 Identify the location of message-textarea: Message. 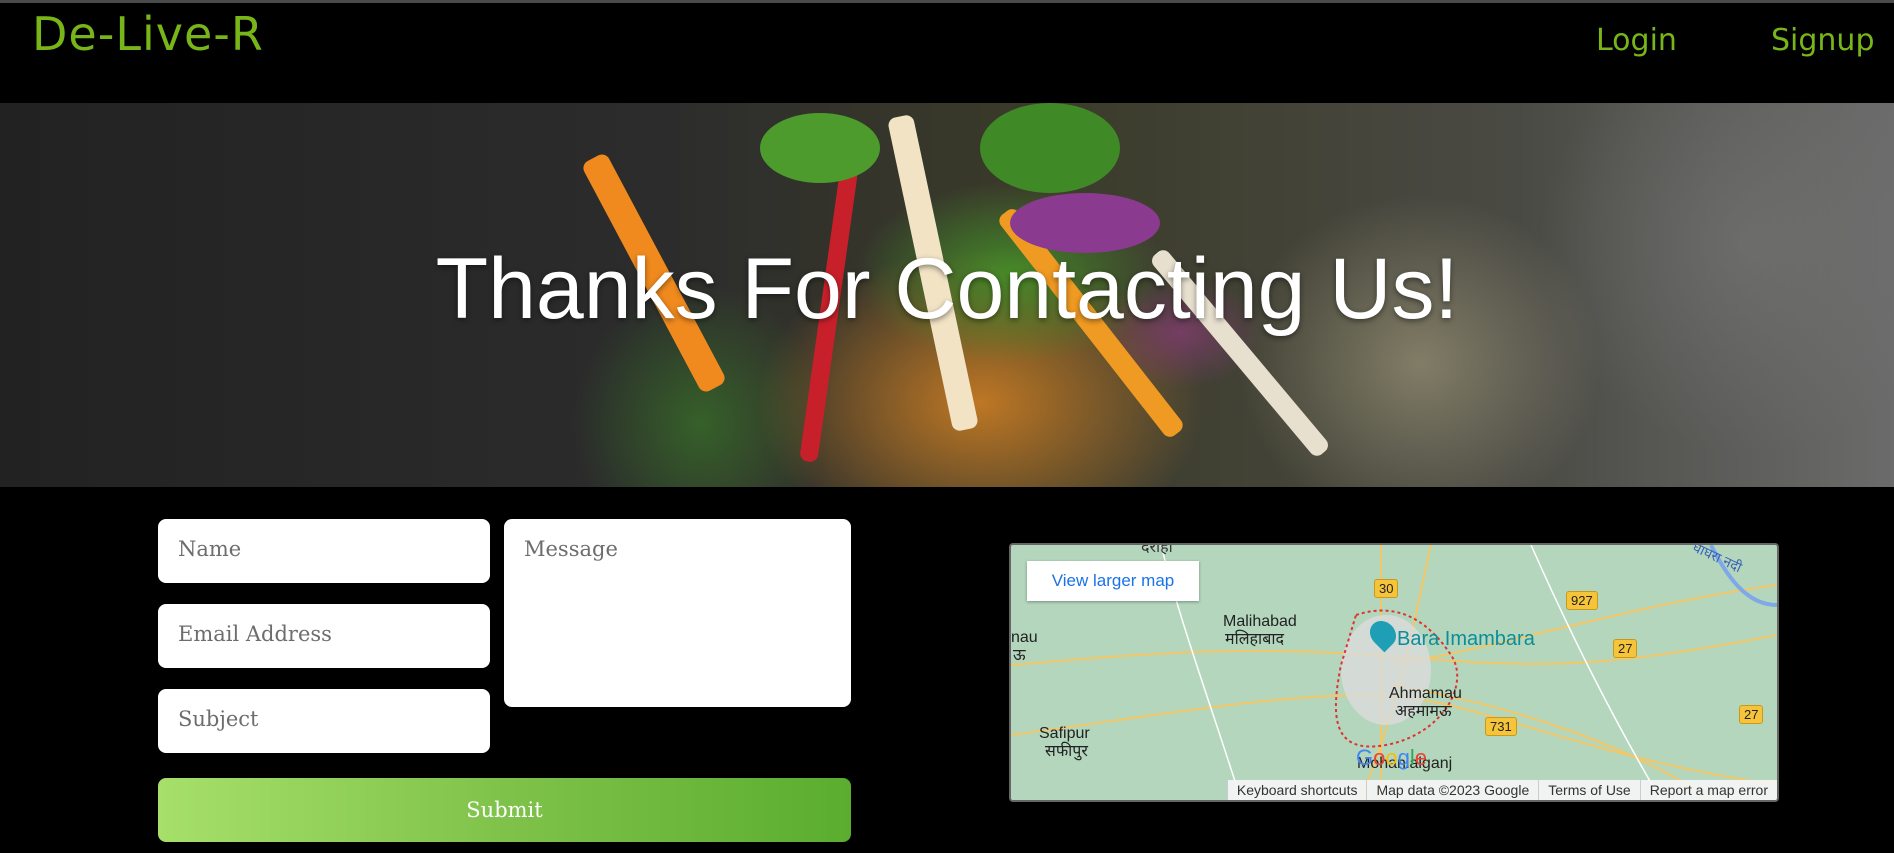
(677, 613).